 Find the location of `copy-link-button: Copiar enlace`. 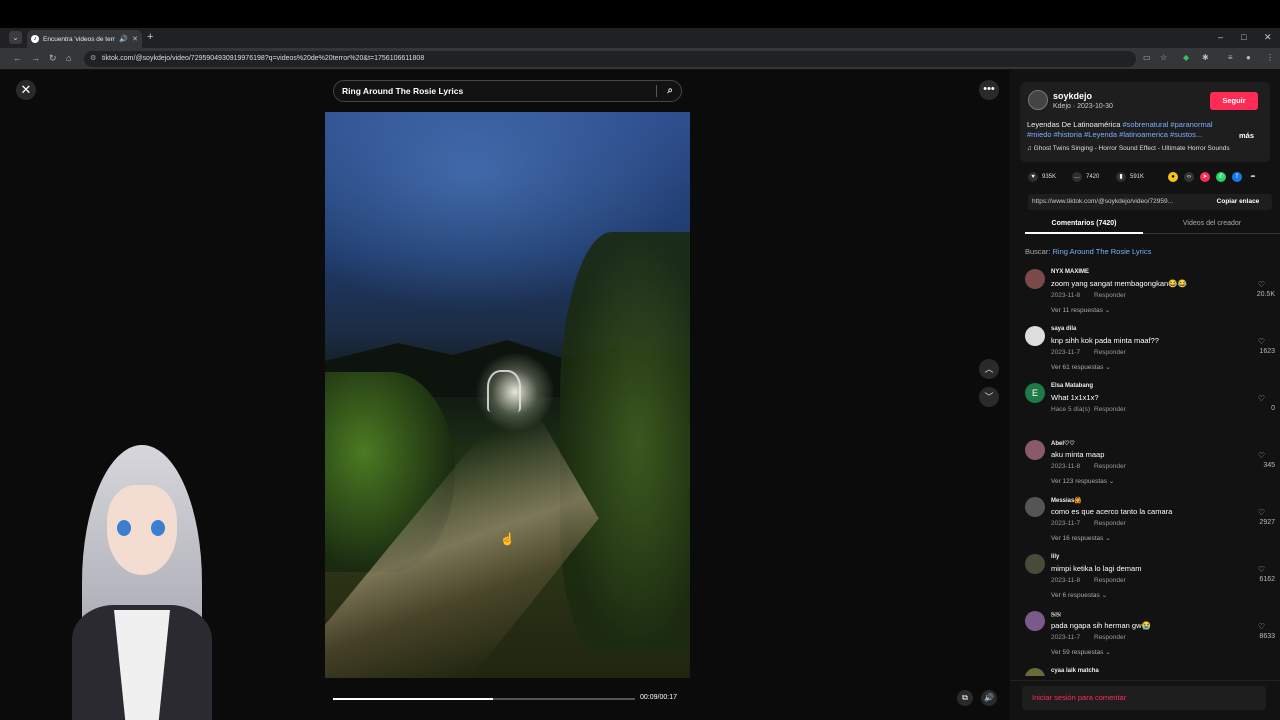

copy-link-button: Copiar enlace is located at coordinates (1238, 202).